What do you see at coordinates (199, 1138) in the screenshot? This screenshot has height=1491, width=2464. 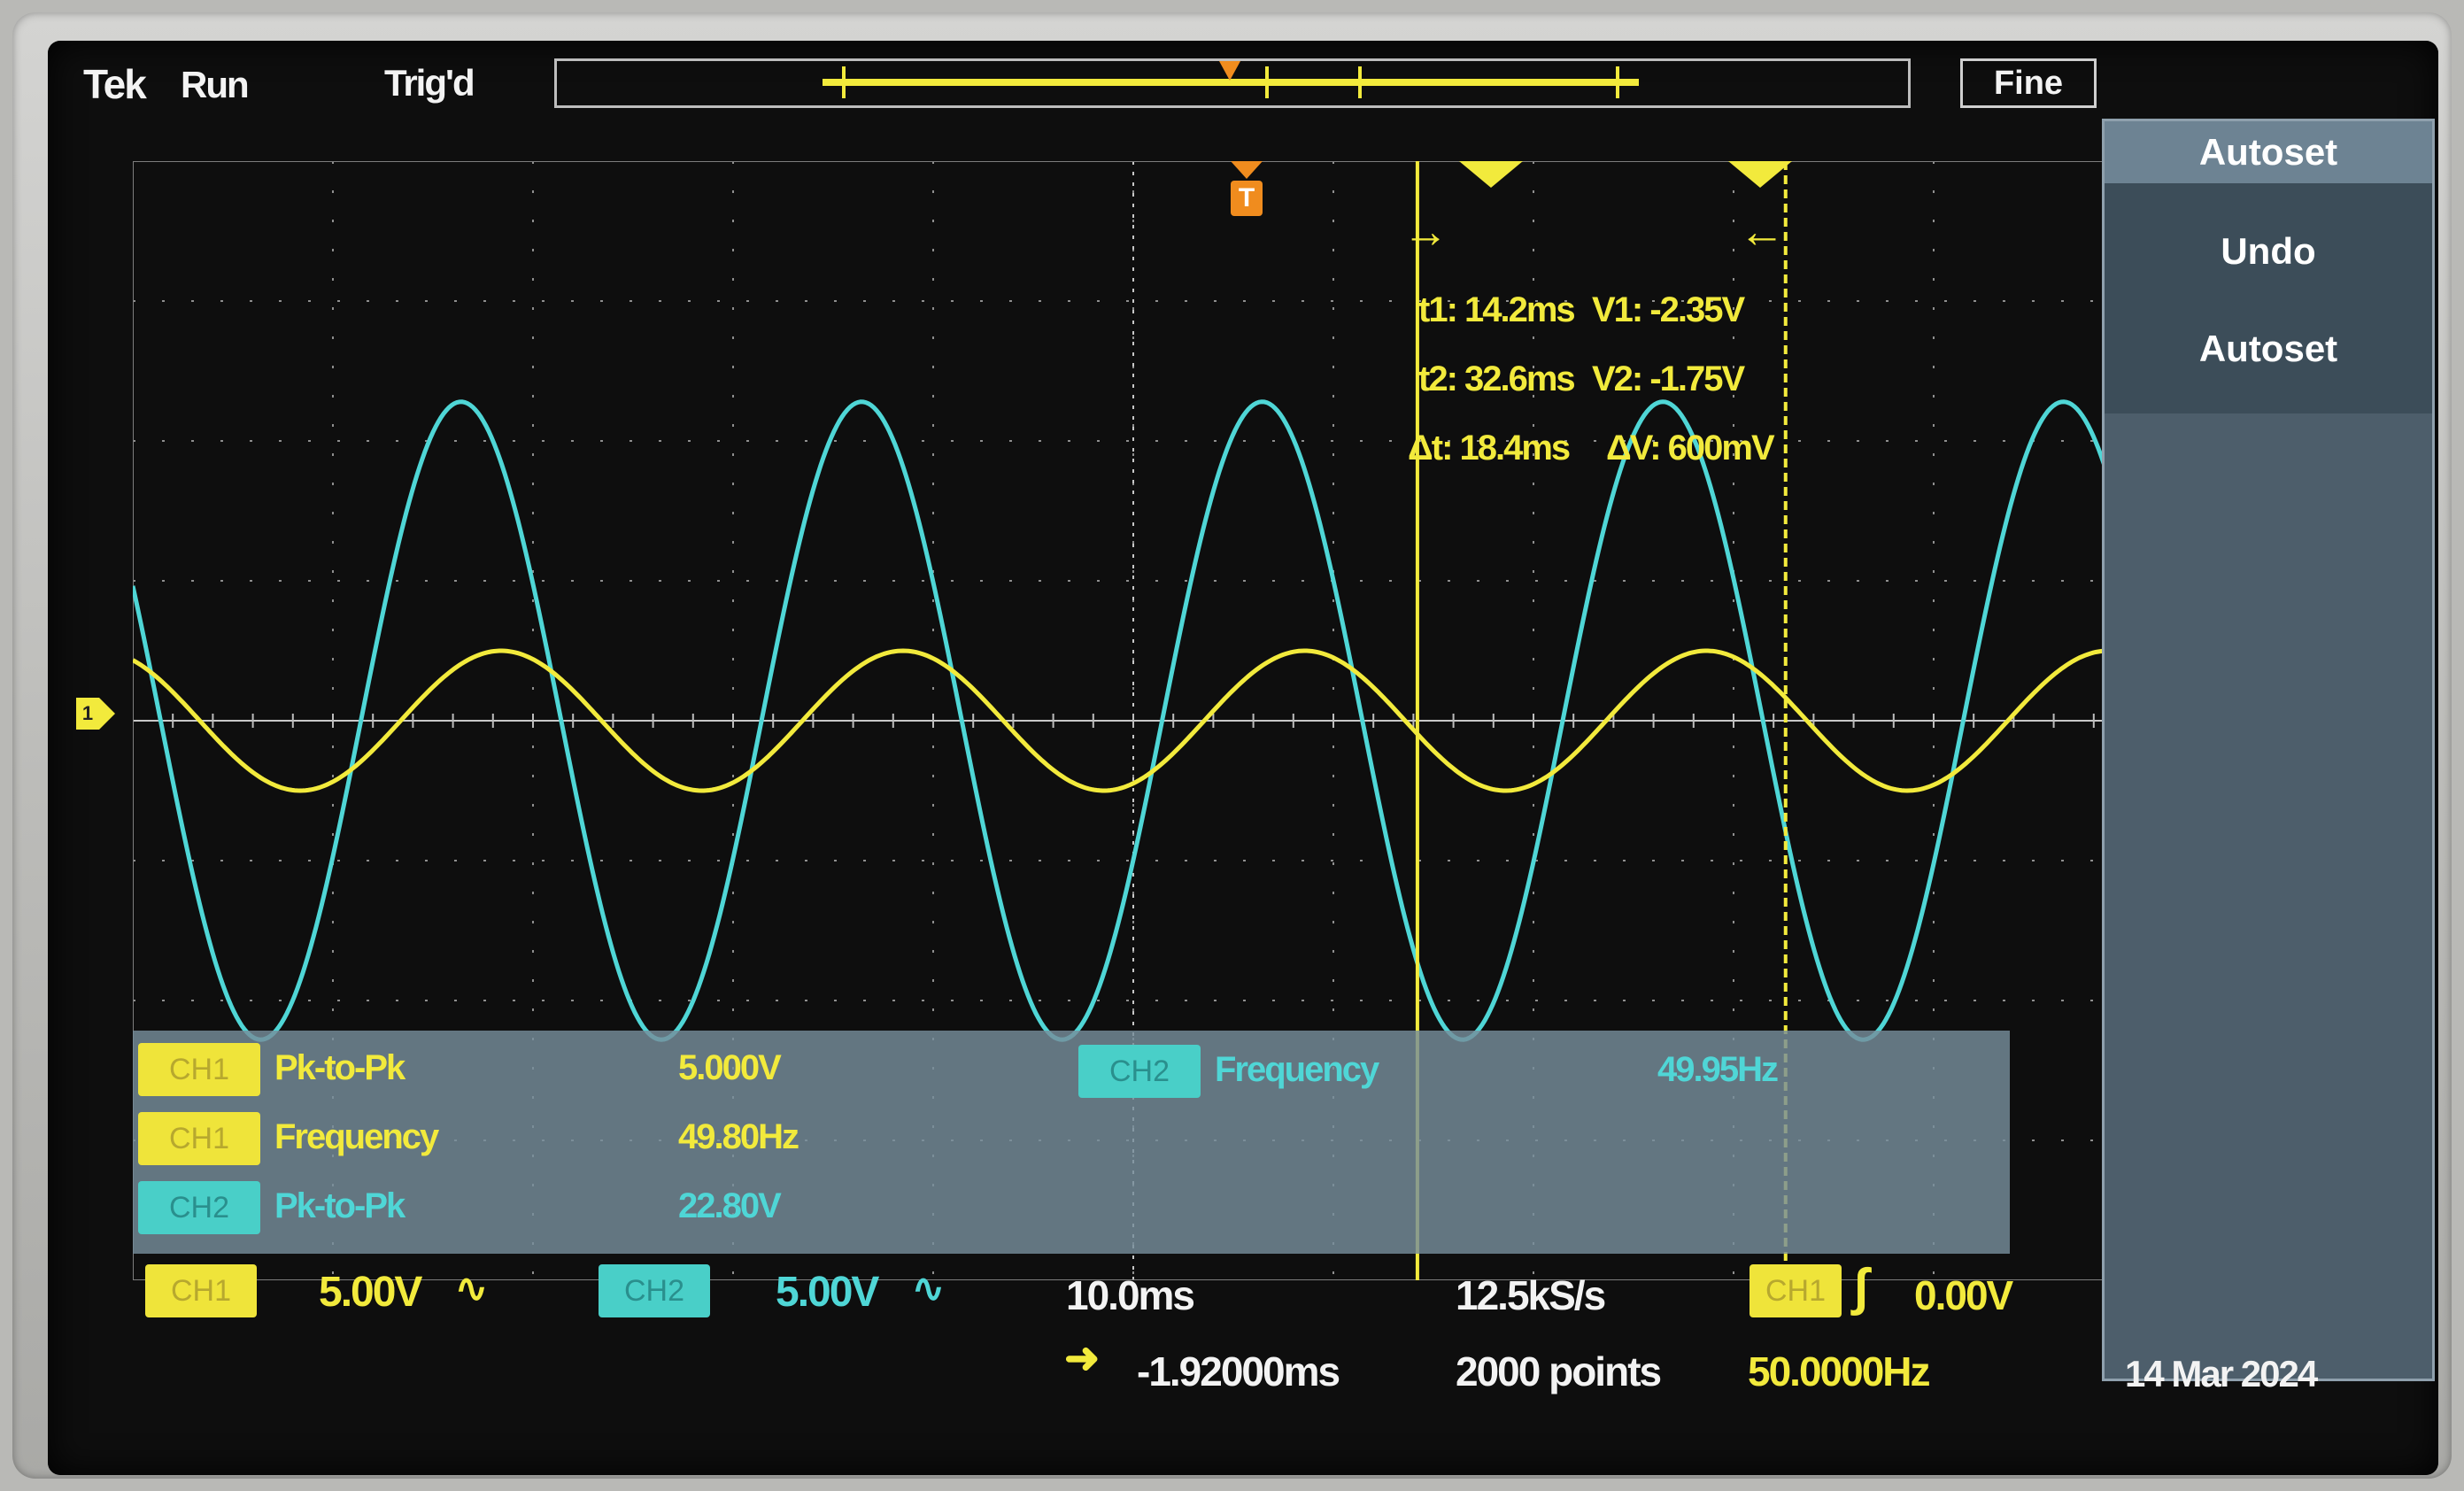 I see `meas-2-channel-badge: CH1` at bounding box center [199, 1138].